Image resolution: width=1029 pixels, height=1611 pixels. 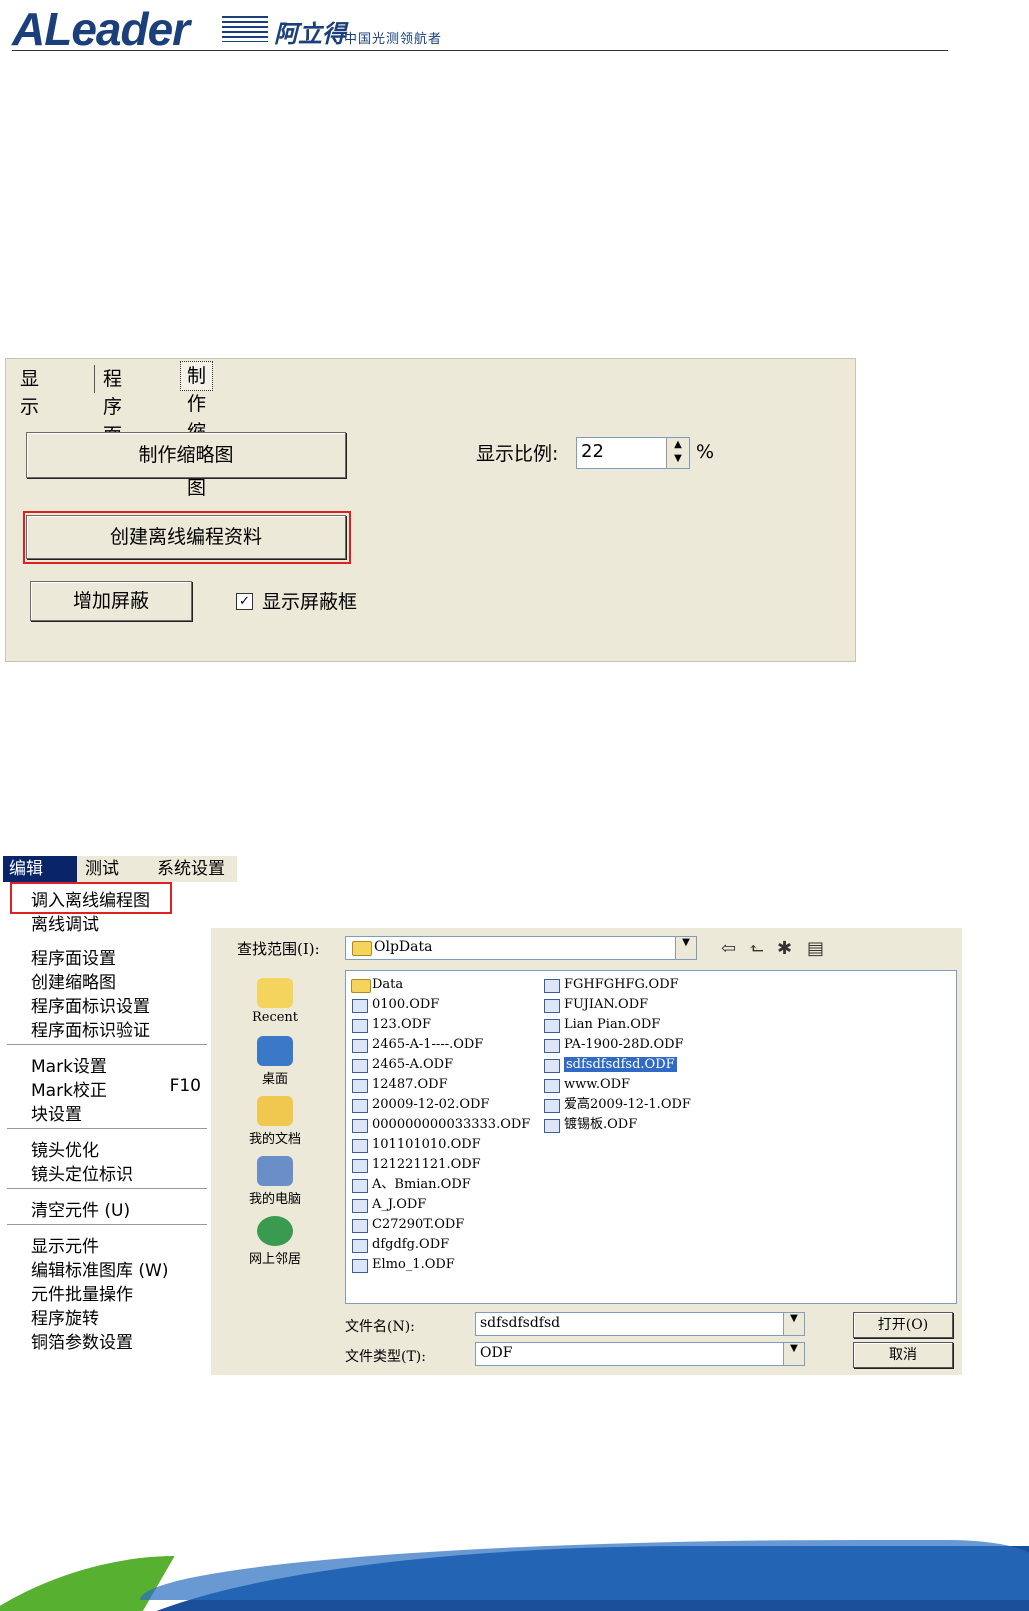 What do you see at coordinates (439, 1185) in the screenshot?
I see `file-list-item: A、Bmian.ODF` at bounding box center [439, 1185].